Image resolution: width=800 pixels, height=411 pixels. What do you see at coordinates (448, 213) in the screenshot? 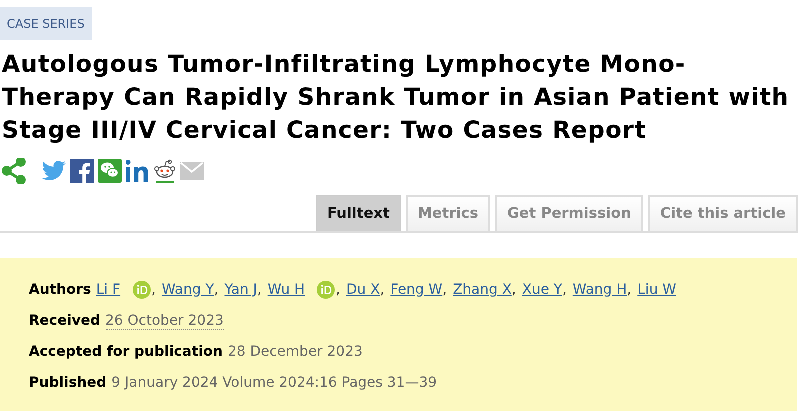
I see `tab: Metrics` at bounding box center [448, 213].